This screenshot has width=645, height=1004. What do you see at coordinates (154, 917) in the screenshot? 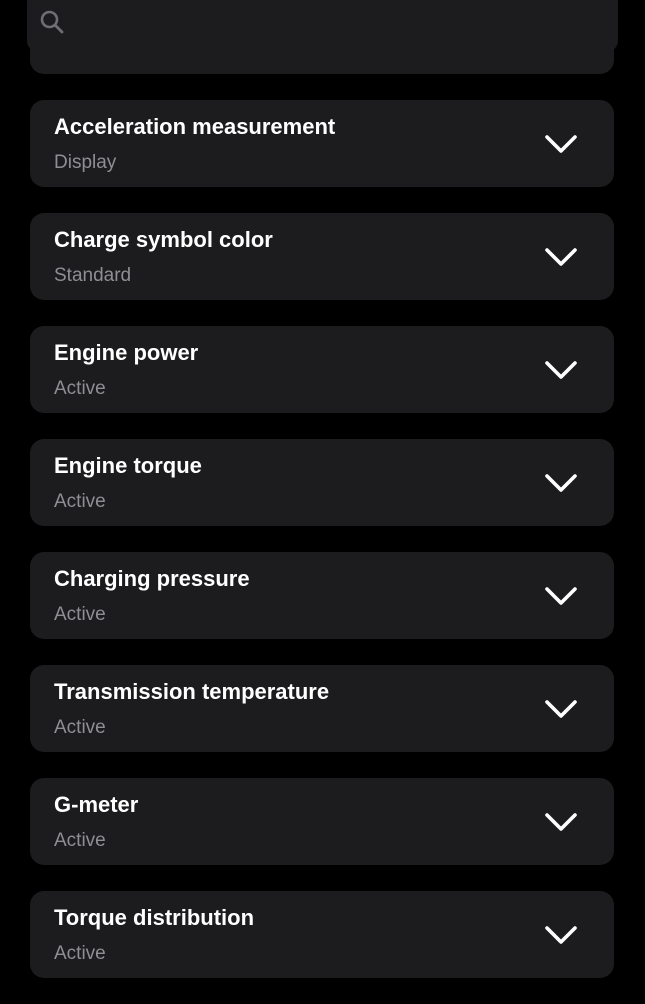
I see `setting-title: Torque distribution` at bounding box center [154, 917].